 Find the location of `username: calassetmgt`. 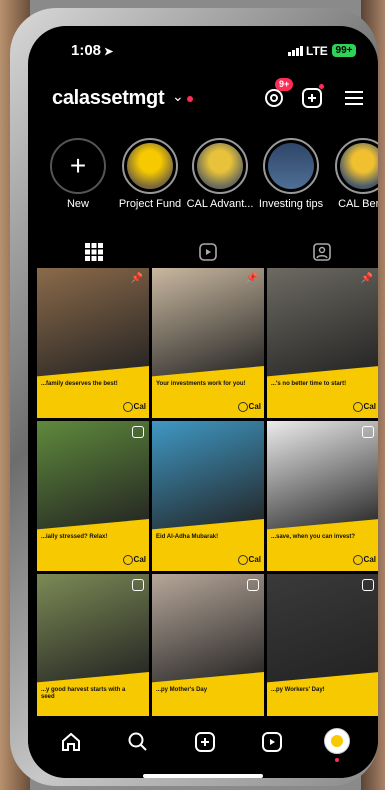

username: calassetmgt is located at coordinates (108, 98).